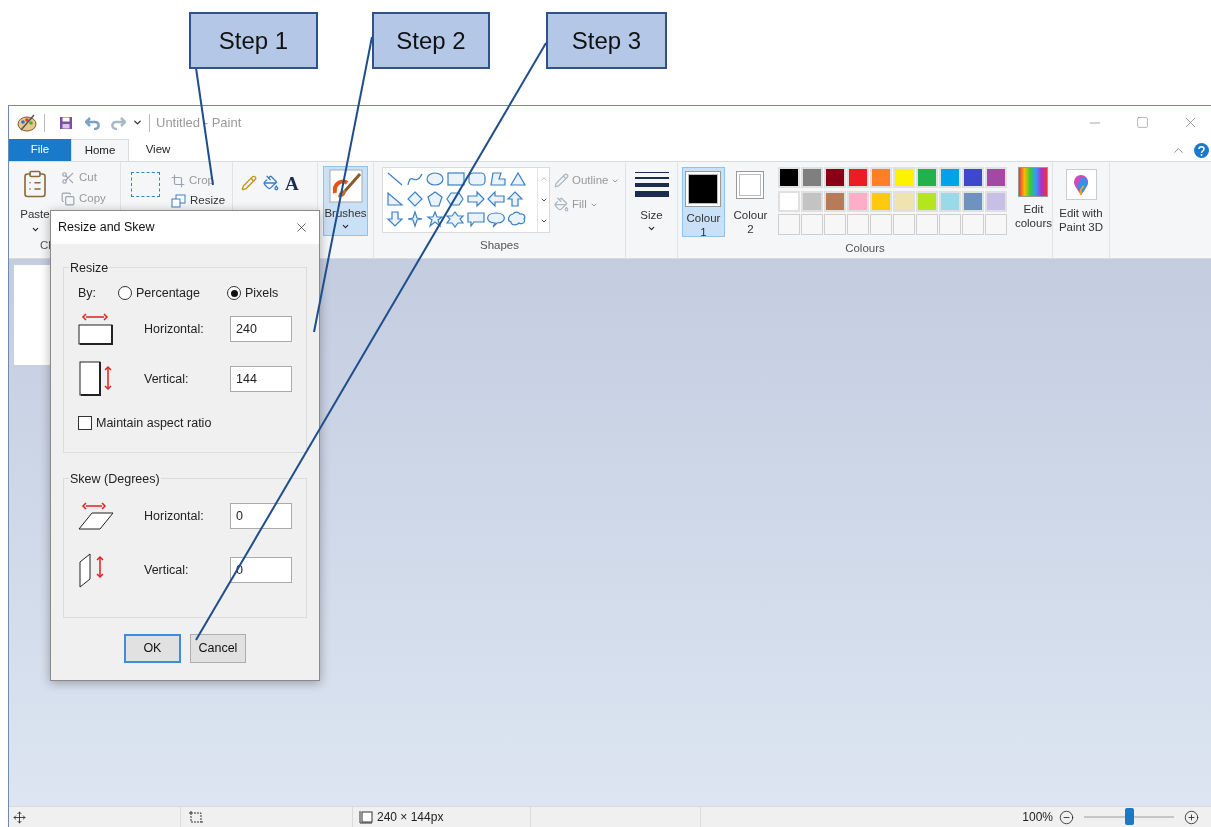 Image resolution: width=1211 pixels, height=827 pixels. I want to click on fill-icon, so click(561, 205).